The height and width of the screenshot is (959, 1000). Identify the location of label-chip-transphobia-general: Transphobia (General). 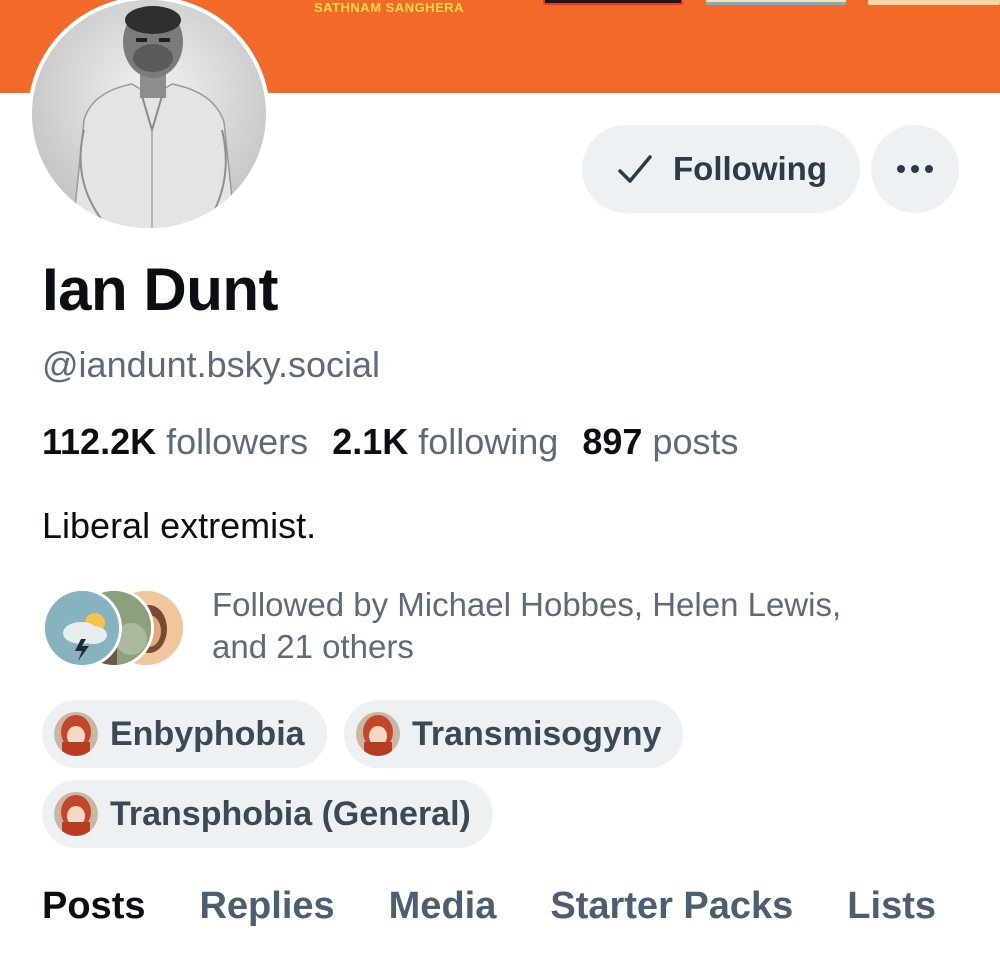
(267, 814).